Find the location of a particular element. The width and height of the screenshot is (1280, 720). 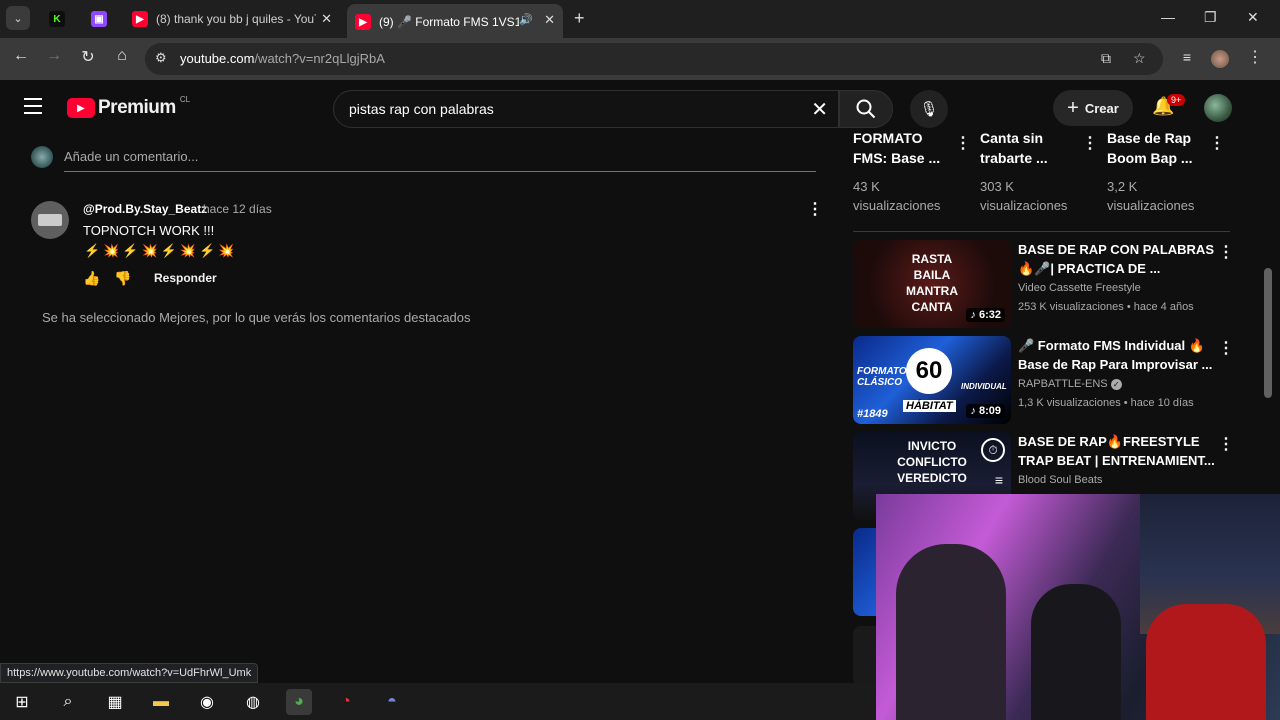

home-icon: ⌂ is located at coordinates (122, 56).